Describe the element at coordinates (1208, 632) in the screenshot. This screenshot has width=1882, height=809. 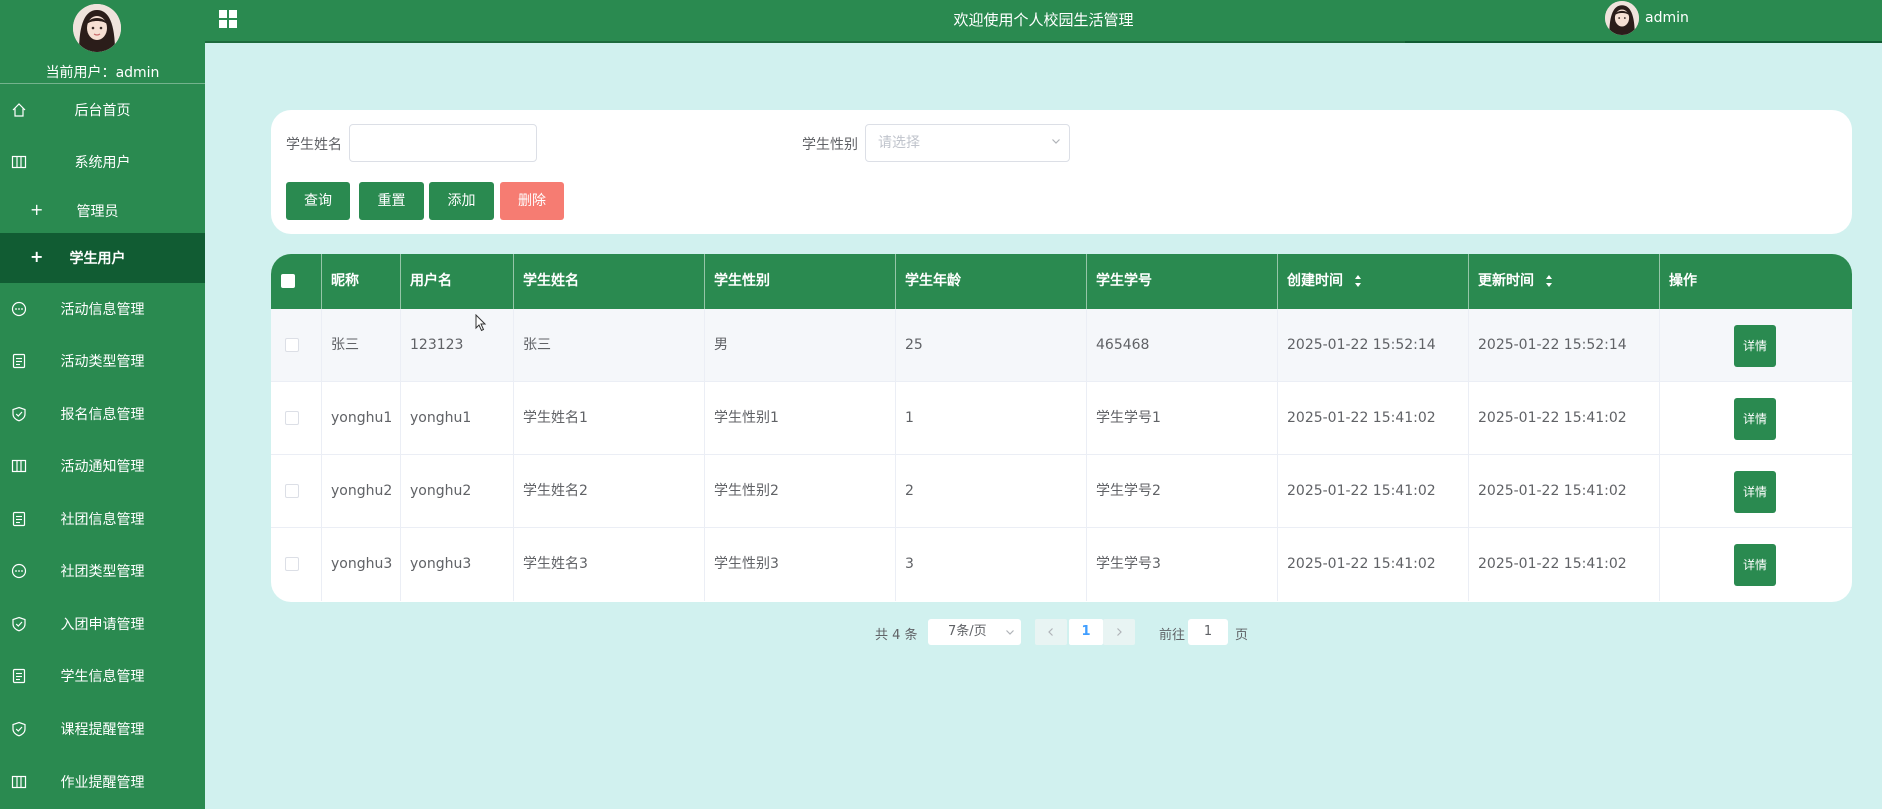
I see `goto-page-input: 1` at that location.